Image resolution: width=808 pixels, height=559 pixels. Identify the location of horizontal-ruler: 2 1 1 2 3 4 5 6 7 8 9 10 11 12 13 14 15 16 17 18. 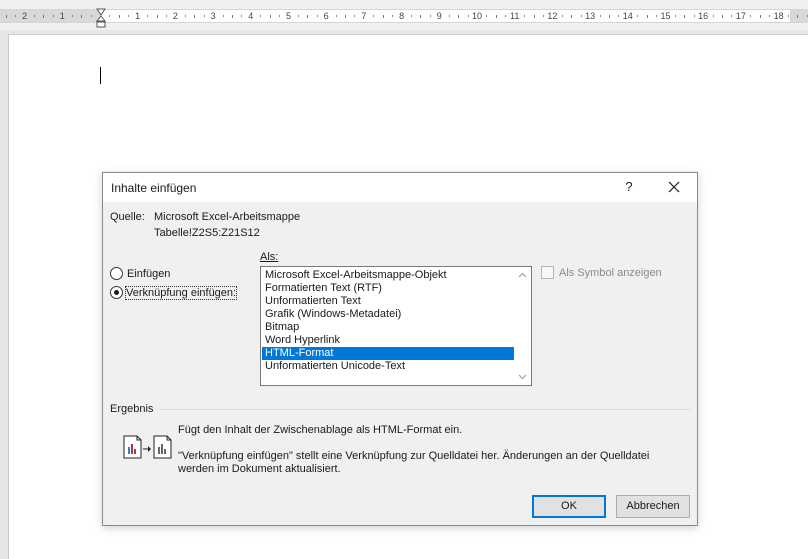
(404, 15).